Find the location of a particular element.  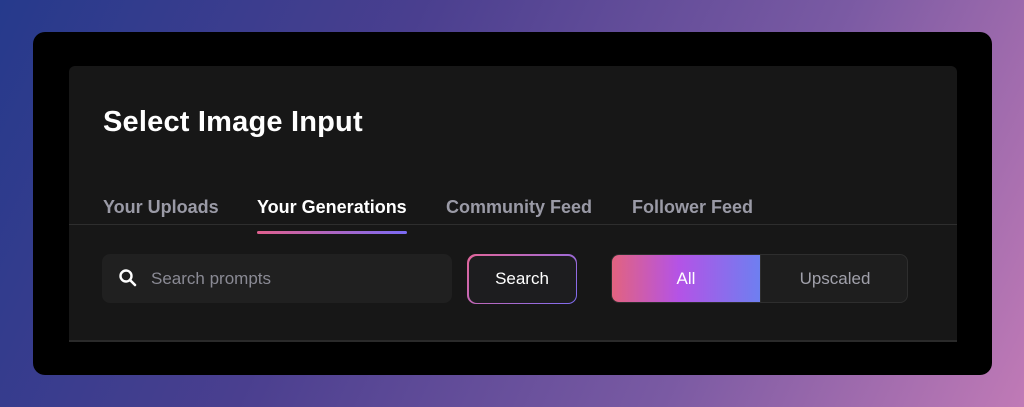

tab-your-uploads: Your Uploads is located at coordinates (161, 215).